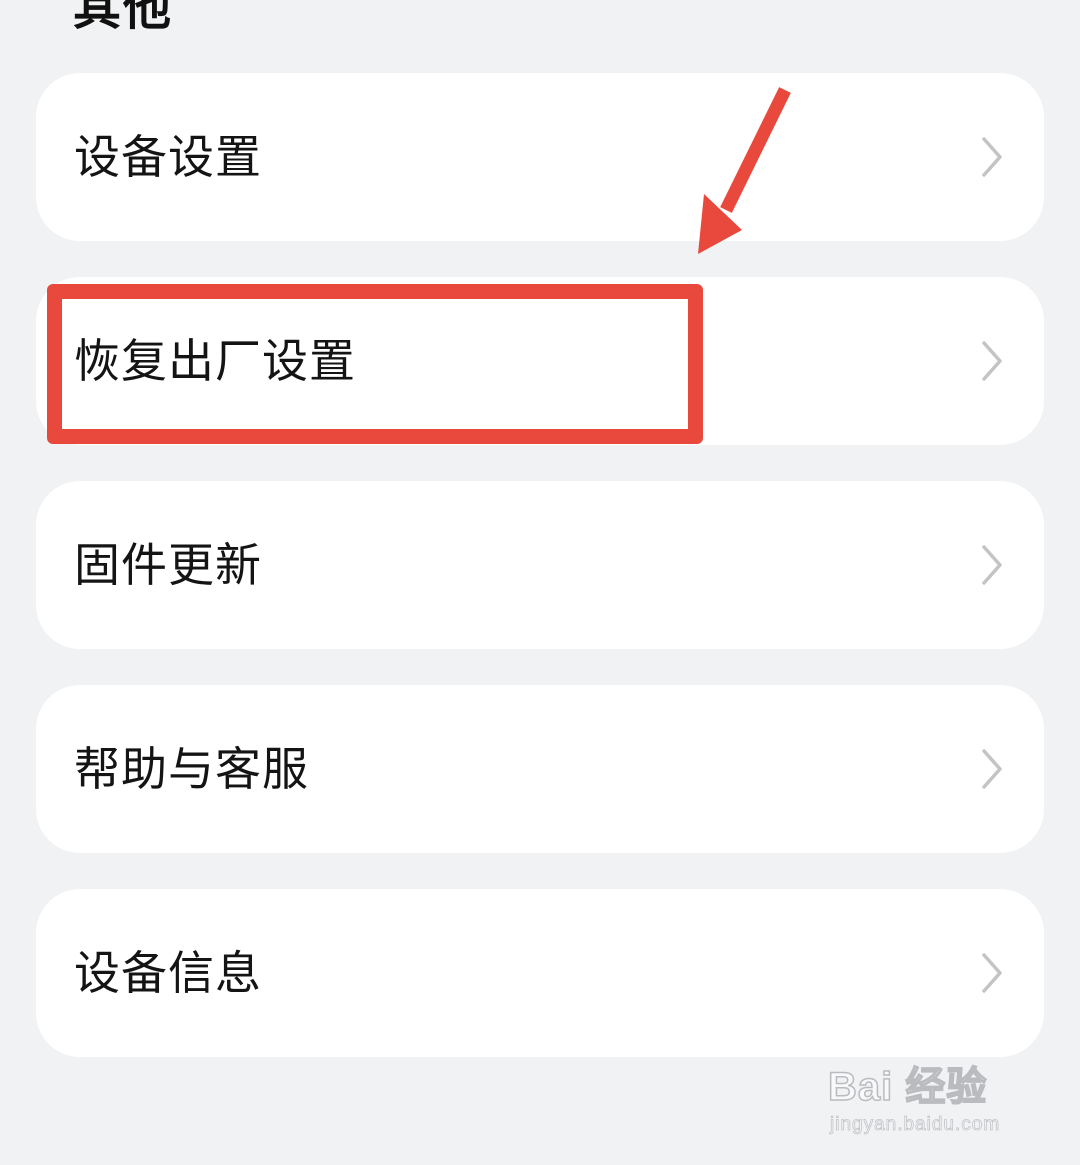  What do you see at coordinates (191, 769) in the screenshot?
I see `menu-item-label: 帮助与客服` at bounding box center [191, 769].